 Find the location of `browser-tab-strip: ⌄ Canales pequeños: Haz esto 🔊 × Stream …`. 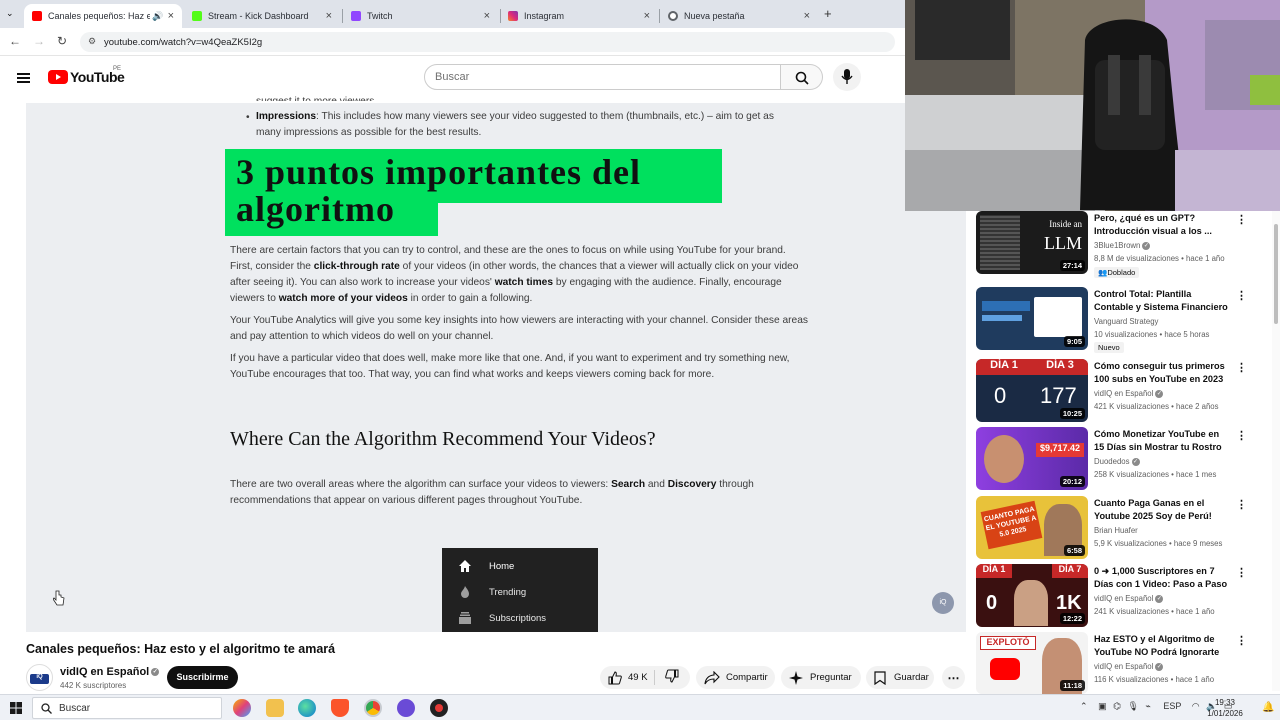

browser-tab-strip: ⌄ Canales pequeños: Haz esto 🔊 × Stream … is located at coordinates (452, 14).